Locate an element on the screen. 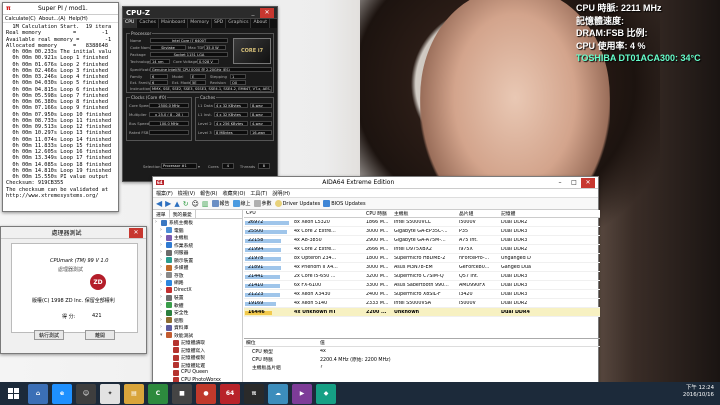 This screenshot has width=720, height=405. start-button is located at coordinates (13, 394).